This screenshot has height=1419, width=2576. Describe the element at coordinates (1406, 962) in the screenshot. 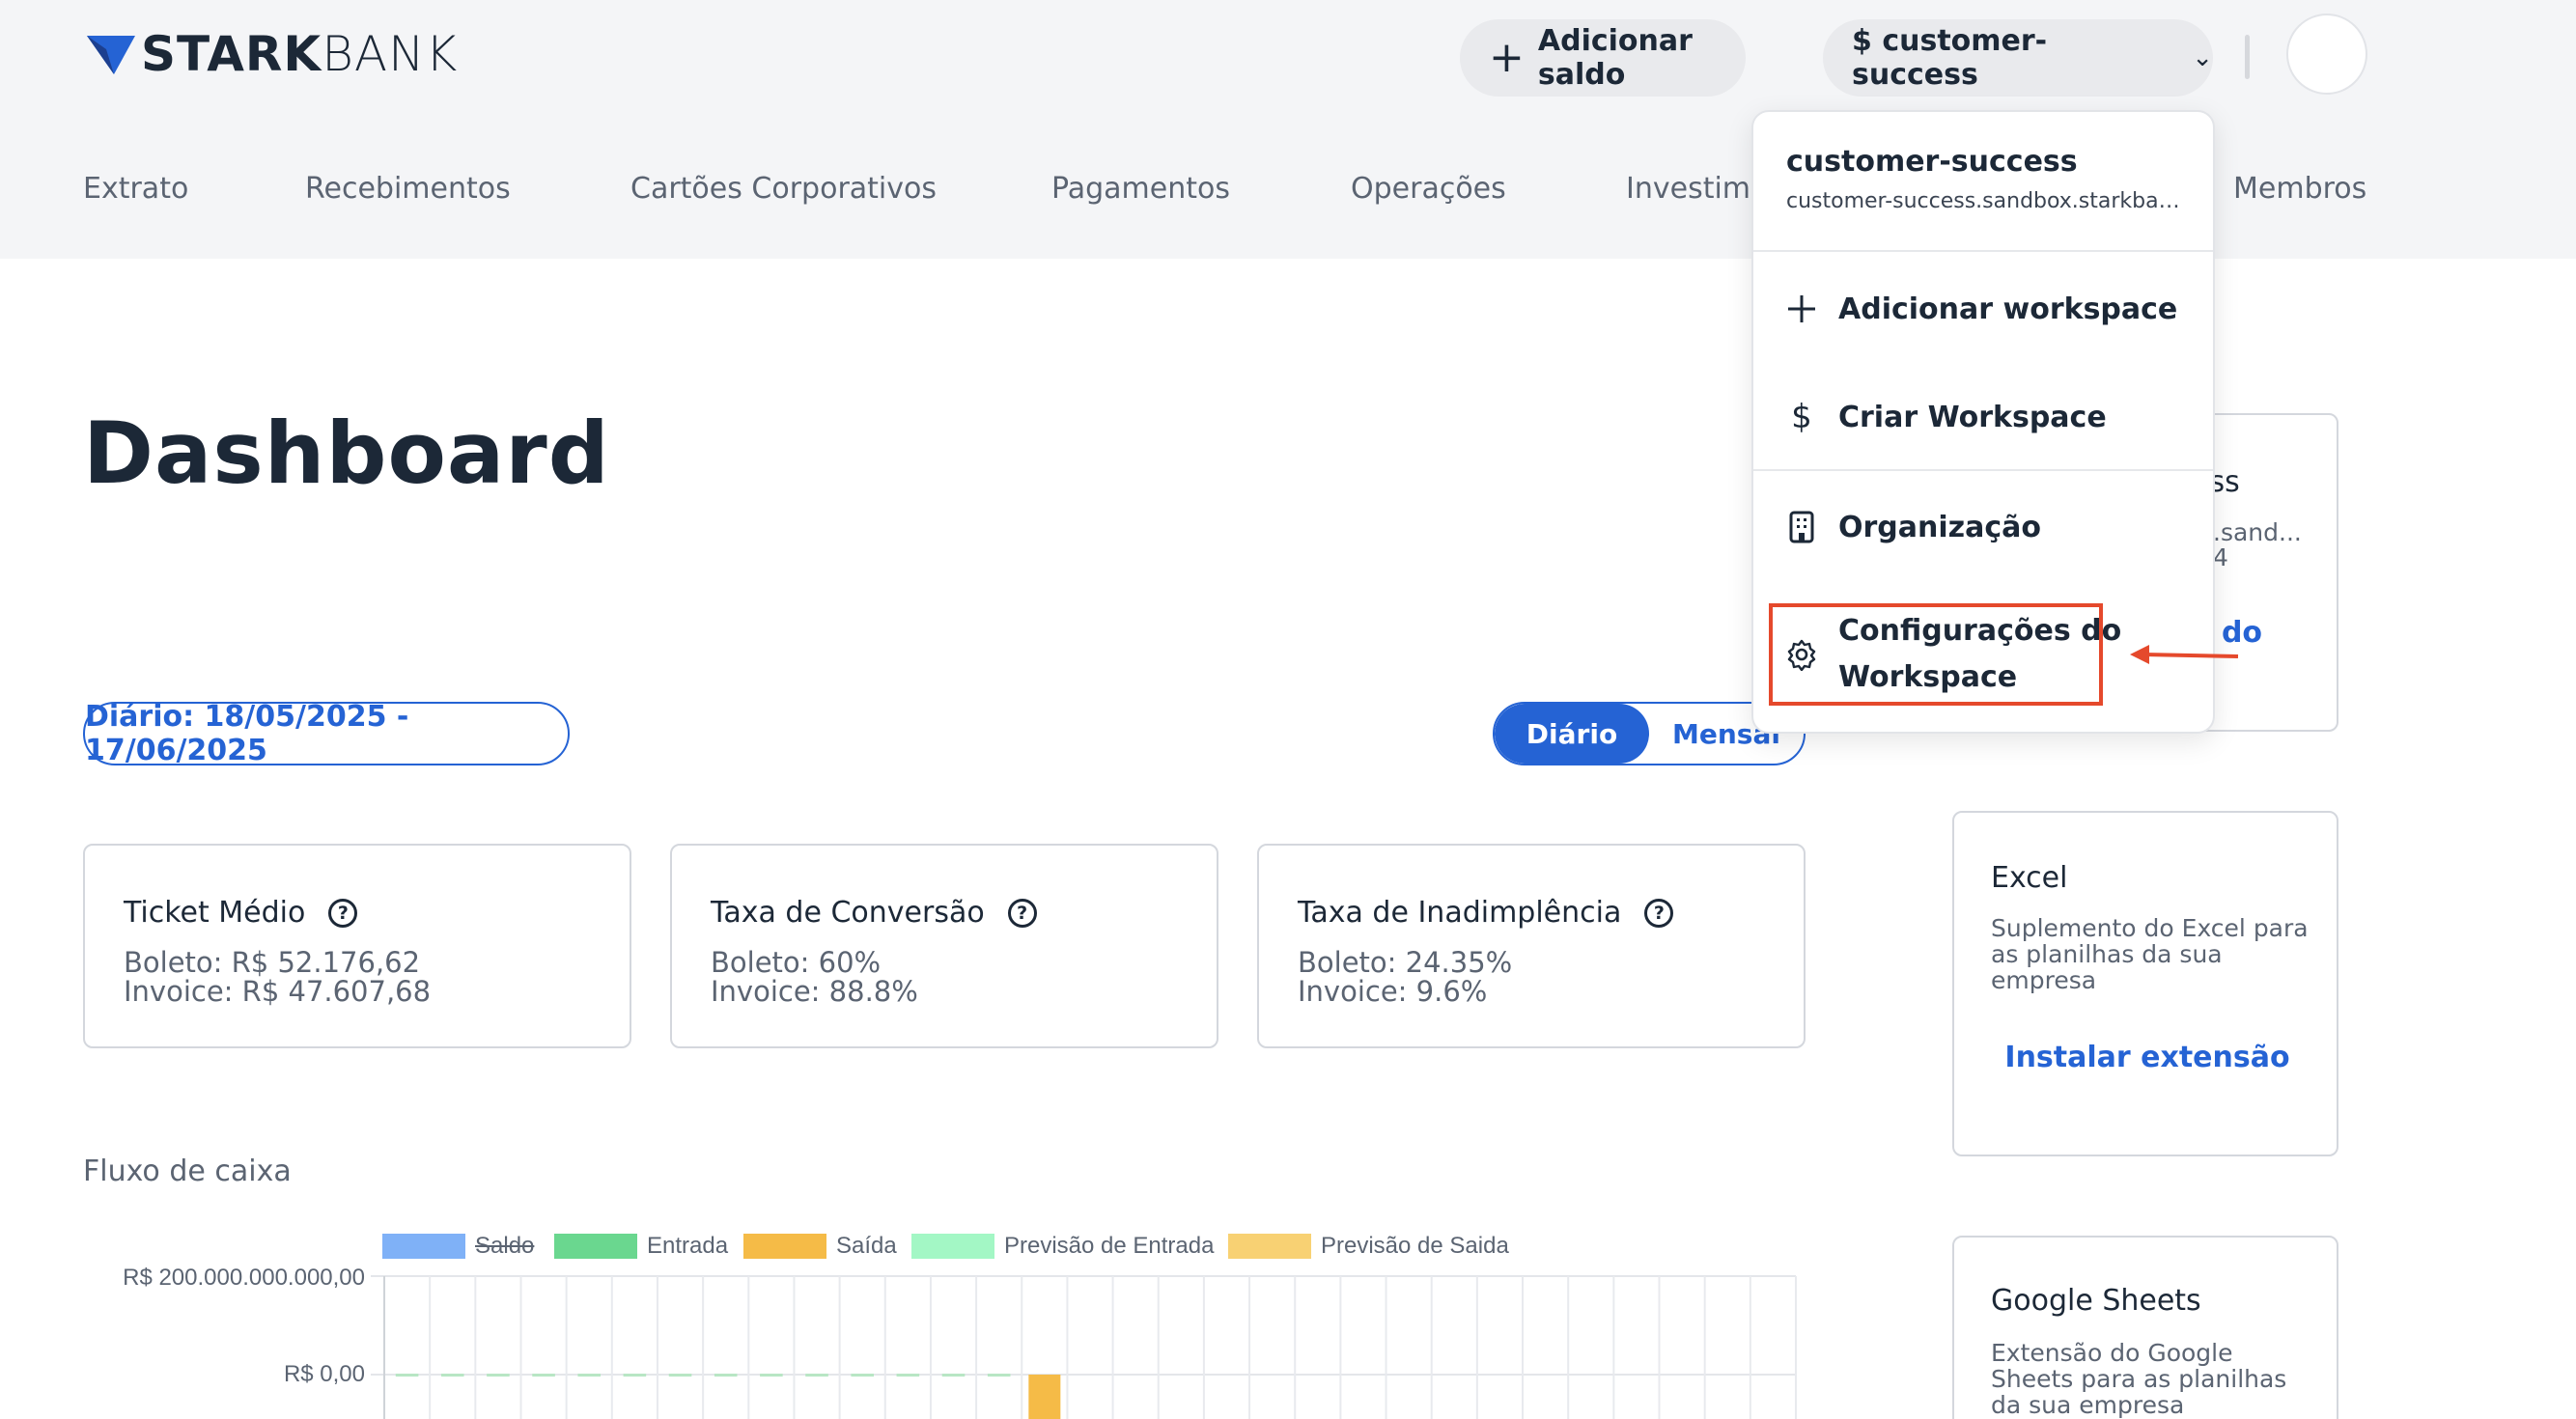

I see `metric-line-boleto: Boleto: 24.35%` at that location.